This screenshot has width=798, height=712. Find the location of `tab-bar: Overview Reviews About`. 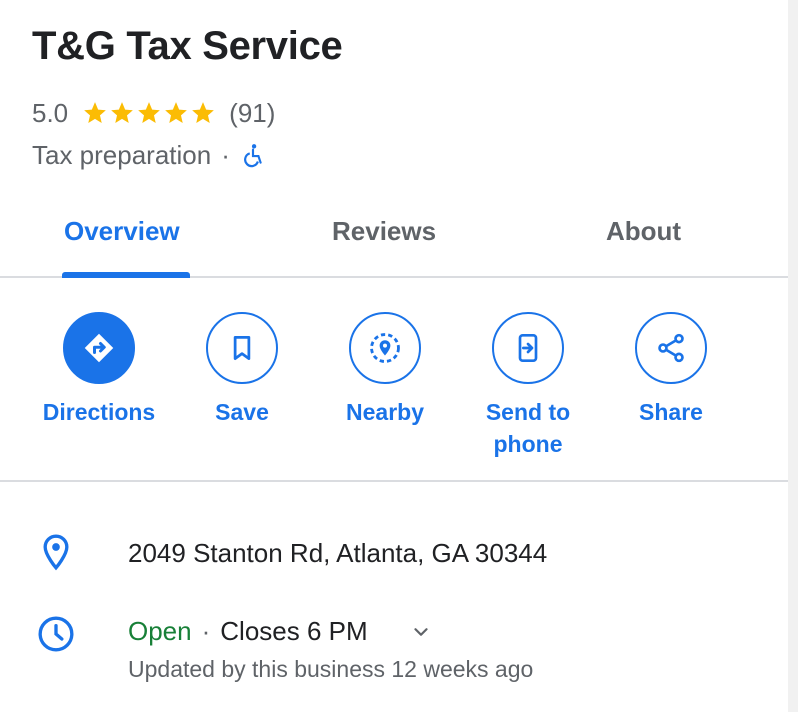

tab-bar: Overview Reviews About is located at coordinates (394, 239).